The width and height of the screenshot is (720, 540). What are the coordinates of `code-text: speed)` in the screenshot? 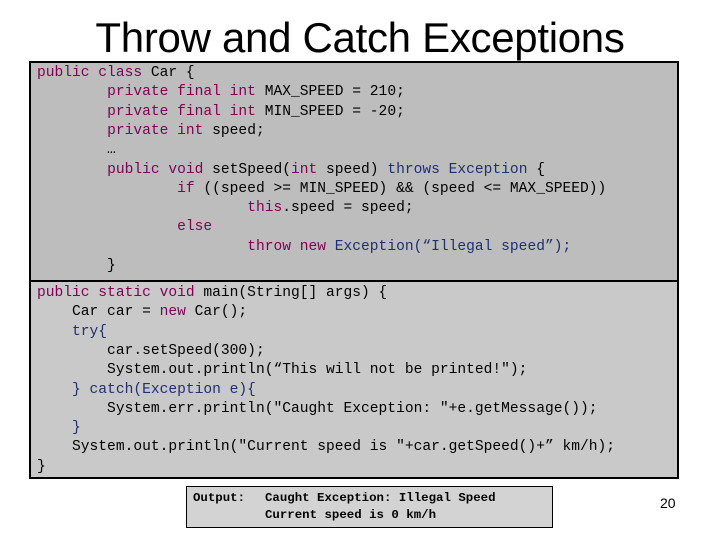 It's located at (352, 169).